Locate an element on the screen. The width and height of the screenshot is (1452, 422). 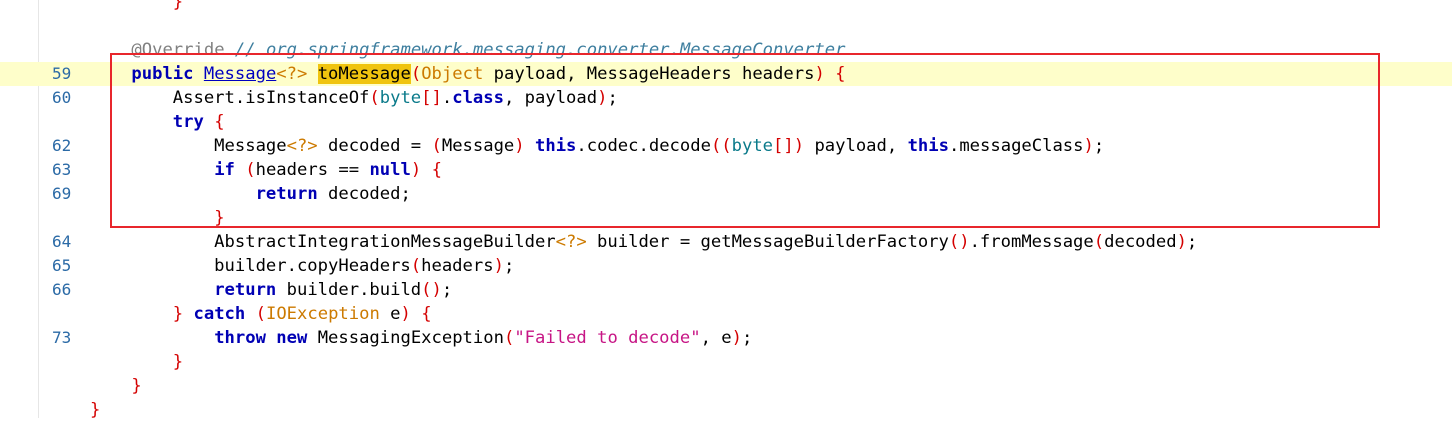
code-token: decoded; is located at coordinates (364, 194).